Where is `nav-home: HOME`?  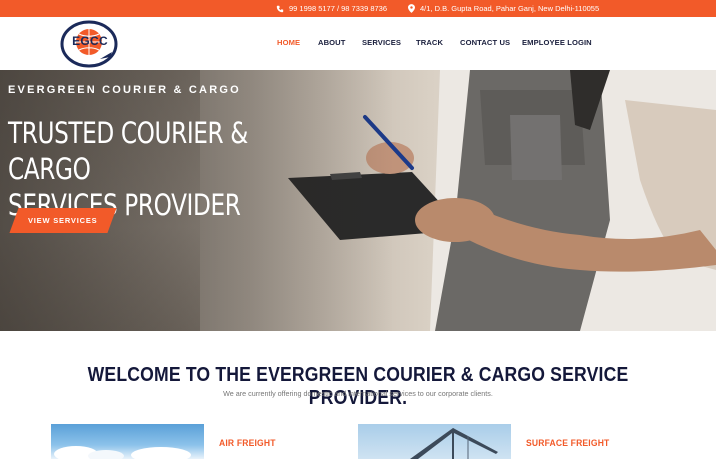 nav-home: HOME is located at coordinates (288, 42).